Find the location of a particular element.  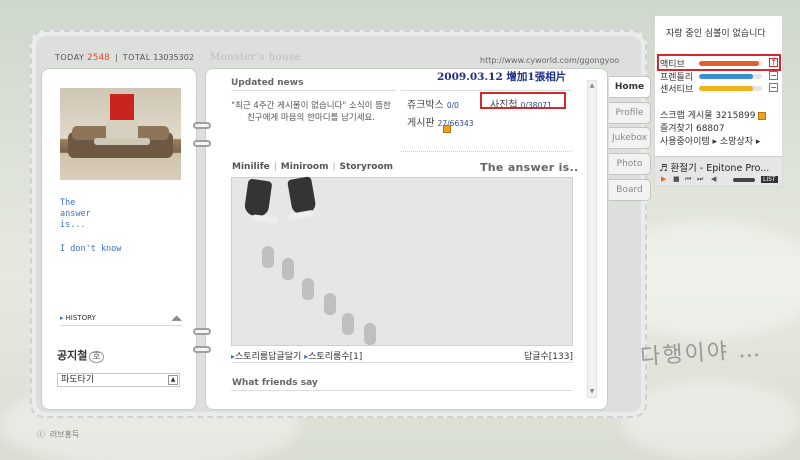

active-bar-fill is located at coordinates (729, 63).